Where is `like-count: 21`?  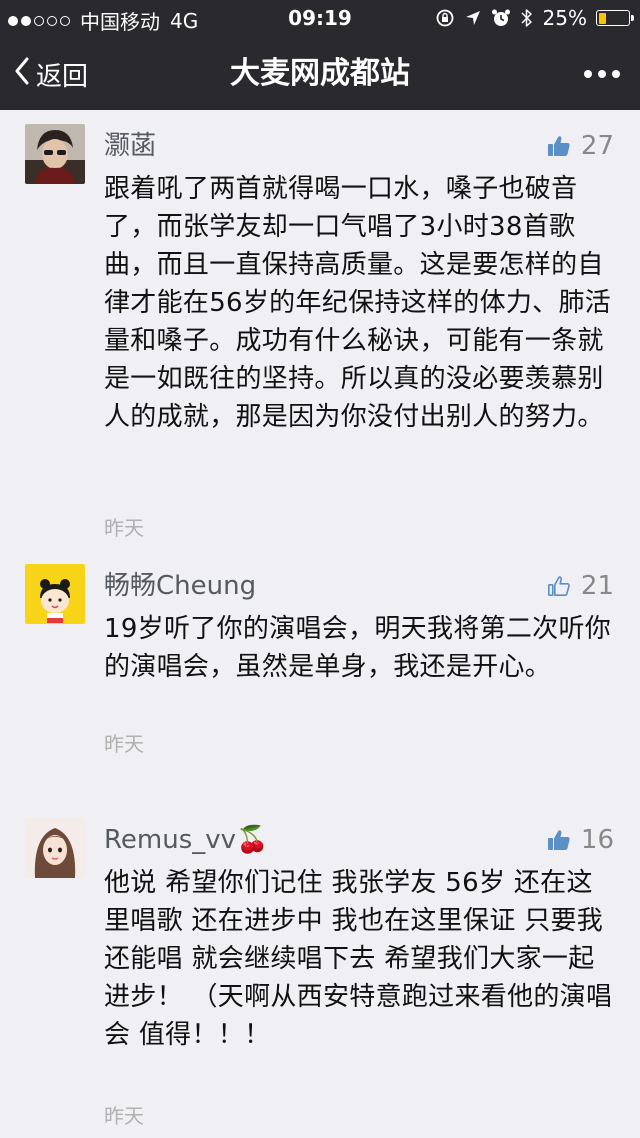
like-count: 21 is located at coordinates (597, 586).